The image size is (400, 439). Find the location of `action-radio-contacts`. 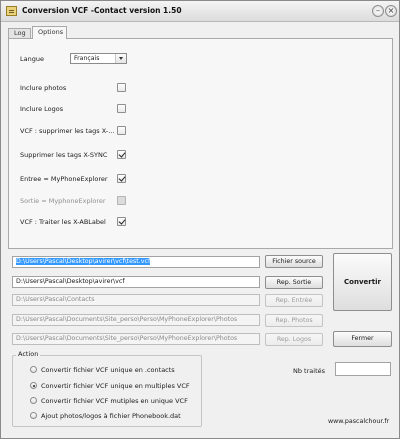

action-radio-contacts is located at coordinates (33, 369).